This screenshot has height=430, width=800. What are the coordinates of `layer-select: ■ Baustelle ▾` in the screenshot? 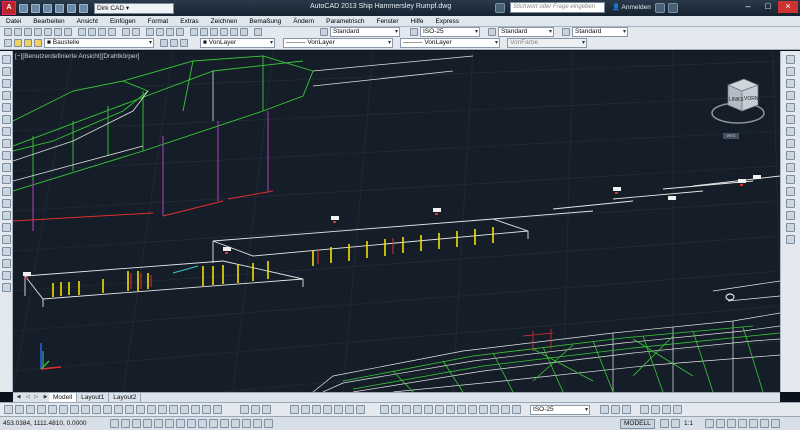 It's located at (99, 43).